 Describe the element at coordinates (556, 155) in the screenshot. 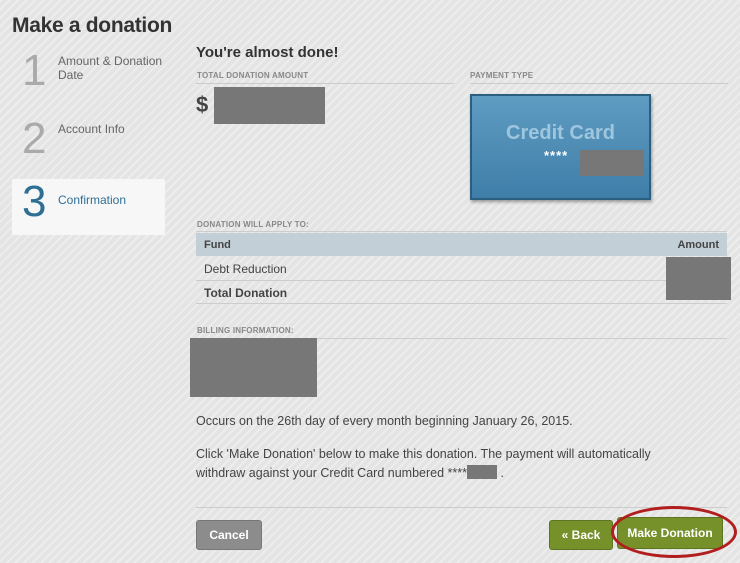

I see `card-masked-number: ****` at that location.